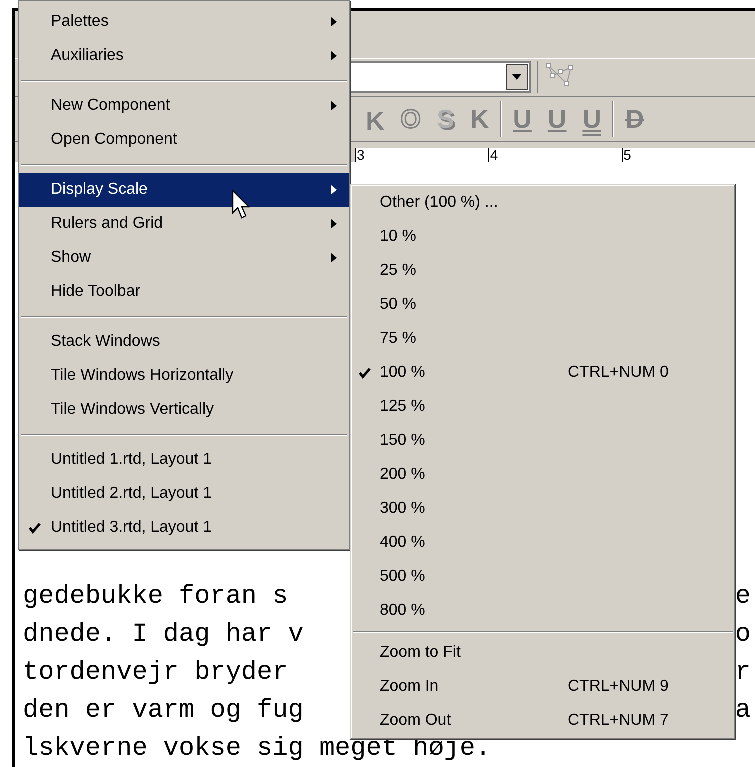 This screenshot has width=755, height=767. Describe the element at coordinates (421, 155) in the screenshot. I see `ruler-label: 3` at that location.